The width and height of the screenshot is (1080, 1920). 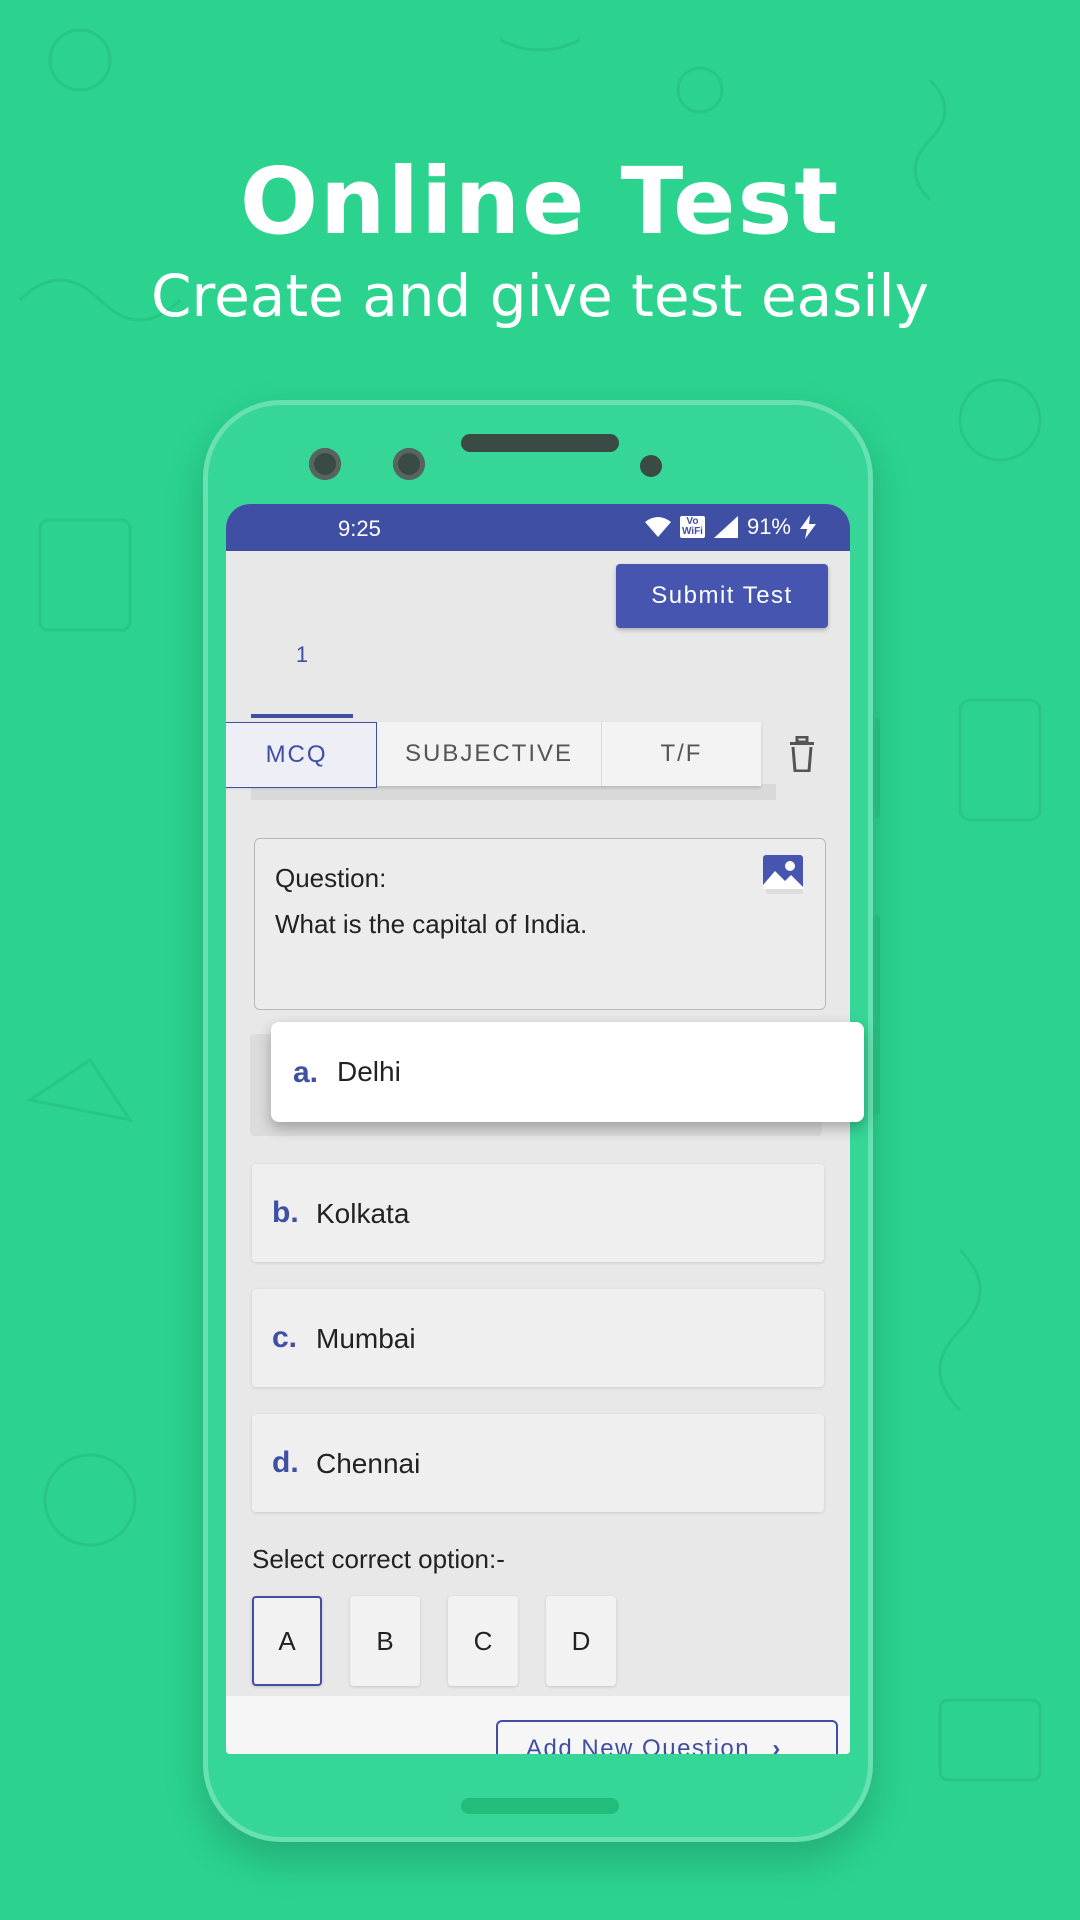 I want to click on tab-mcq: MCQ, so click(x=302, y=755).